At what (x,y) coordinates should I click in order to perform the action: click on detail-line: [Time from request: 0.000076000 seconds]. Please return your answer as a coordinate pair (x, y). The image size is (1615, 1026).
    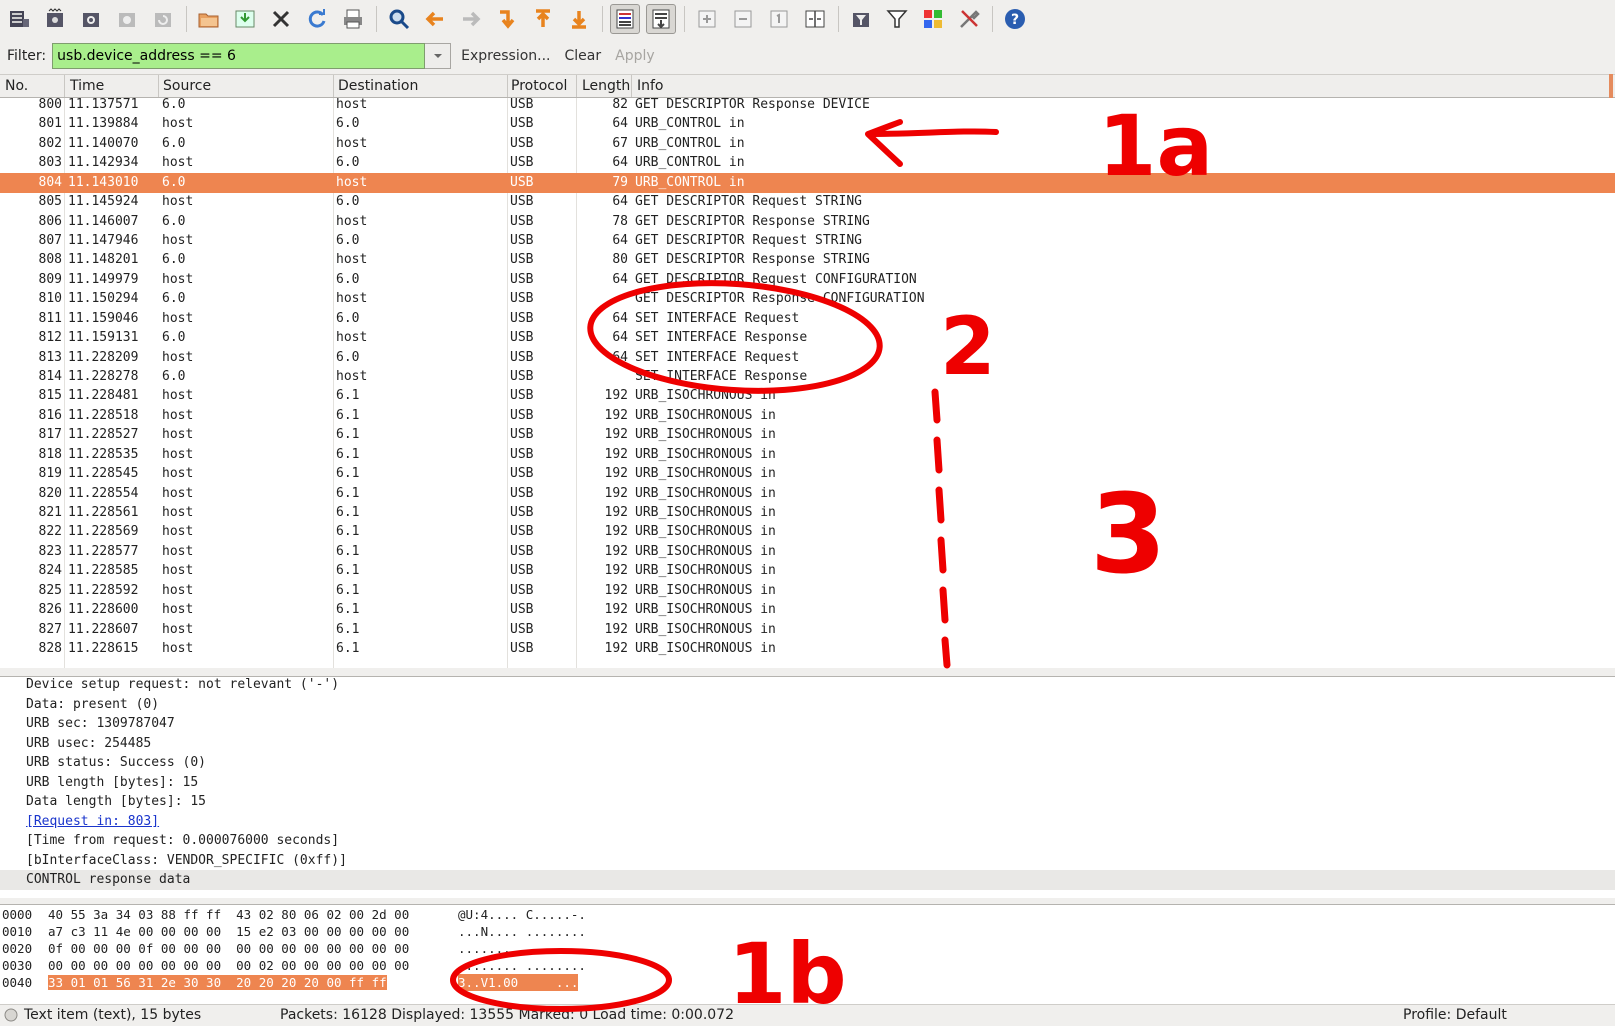
    Looking at the image, I should click on (182, 841).